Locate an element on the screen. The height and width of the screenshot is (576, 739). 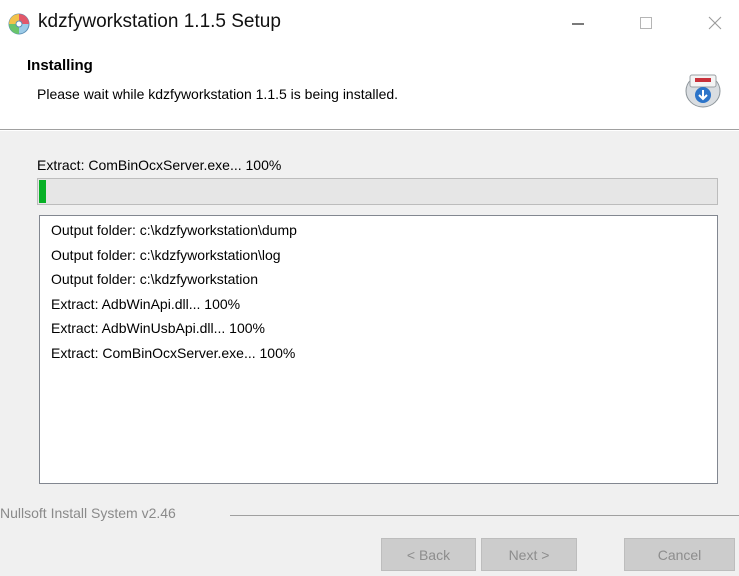
maximize-button is located at coordinates (646, 23).